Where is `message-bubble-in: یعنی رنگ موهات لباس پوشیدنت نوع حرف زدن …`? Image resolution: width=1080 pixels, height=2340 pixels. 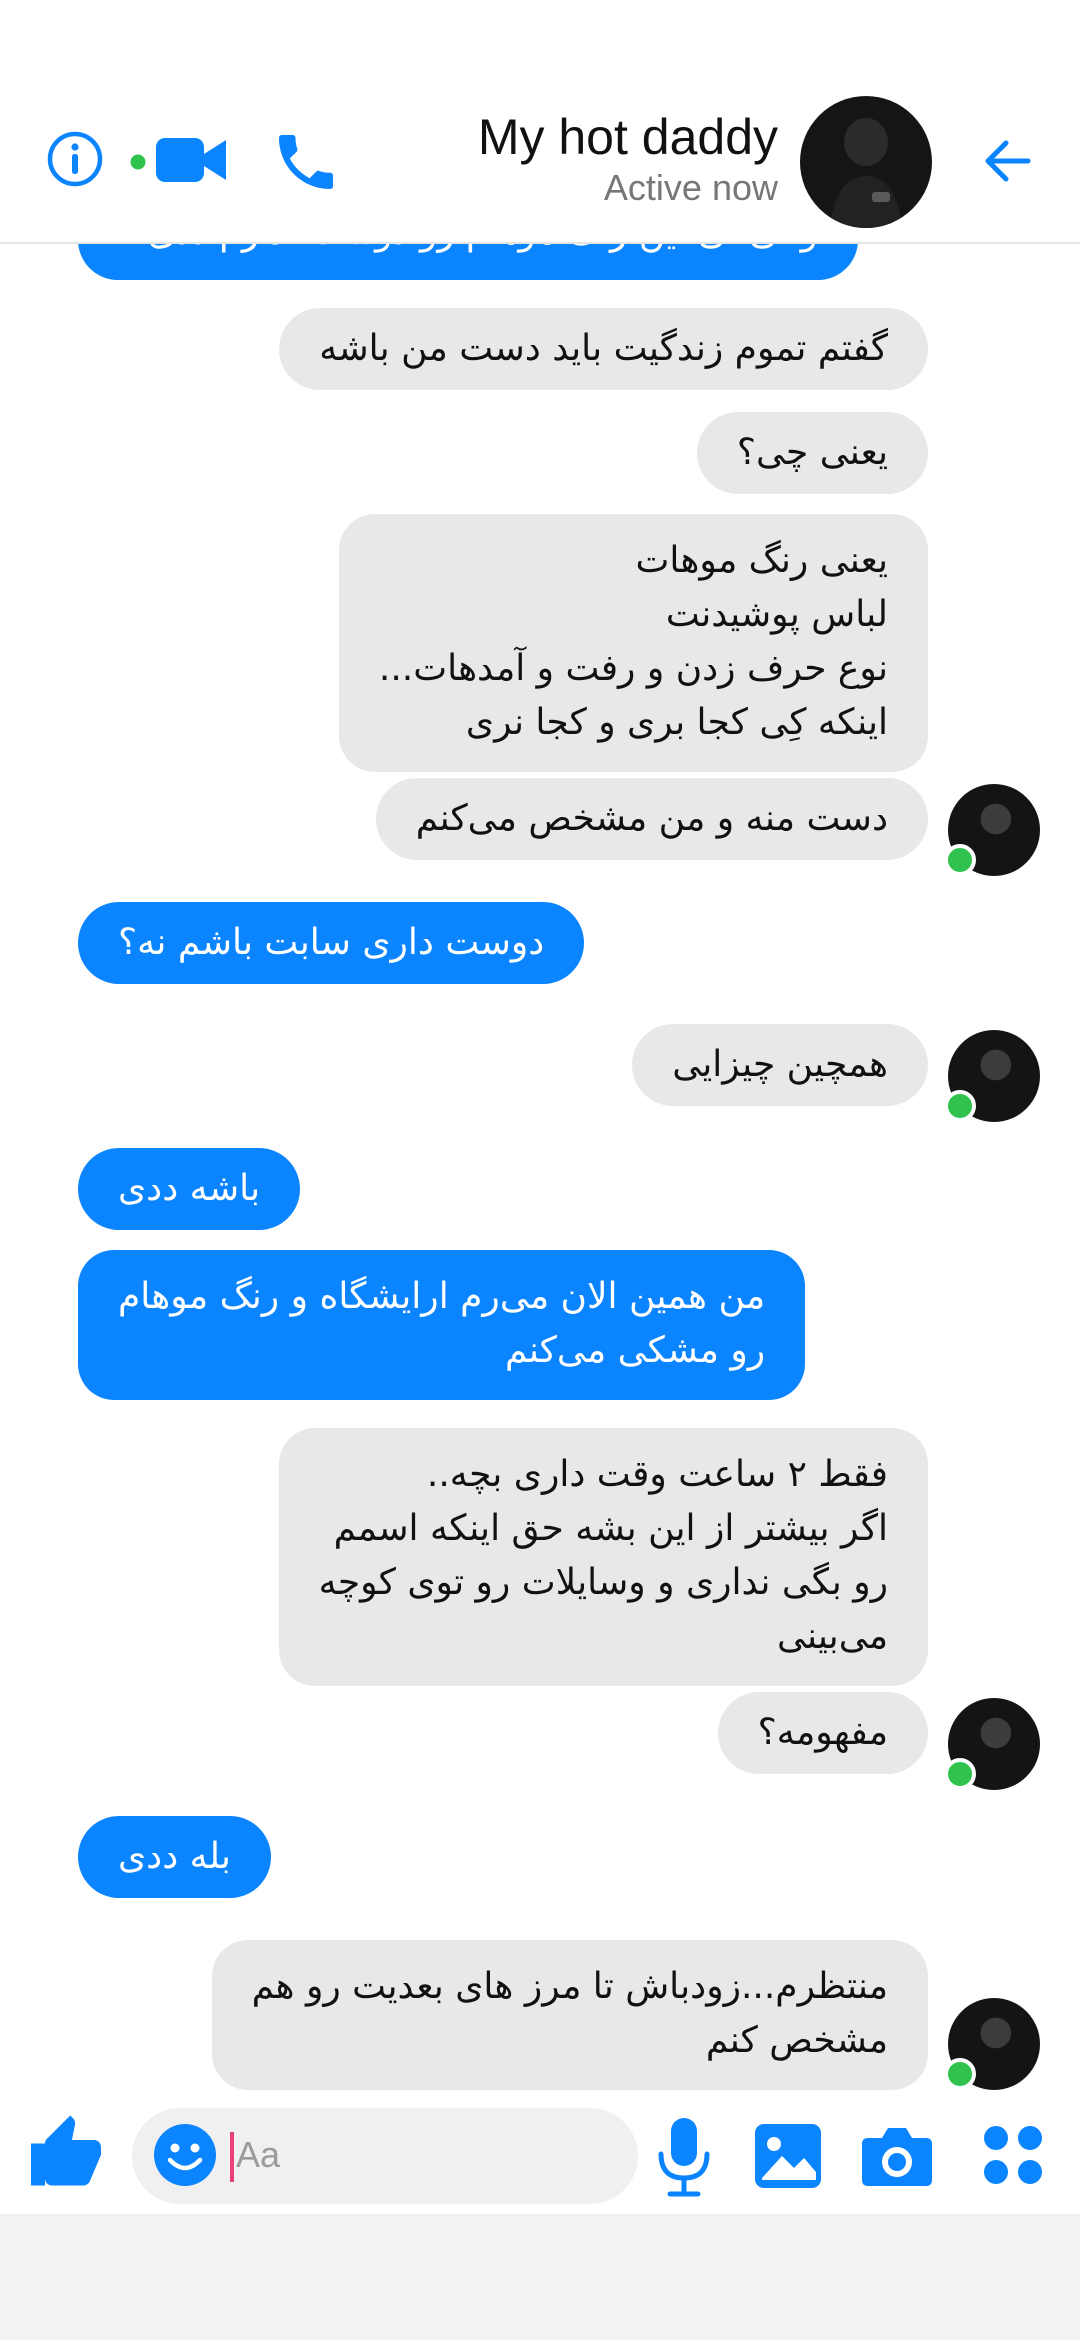 message-bubble-in: یعنی رنگ موهات لباس پوشیدنت نوع حرف زدن … is located at coordinates (633, 643).